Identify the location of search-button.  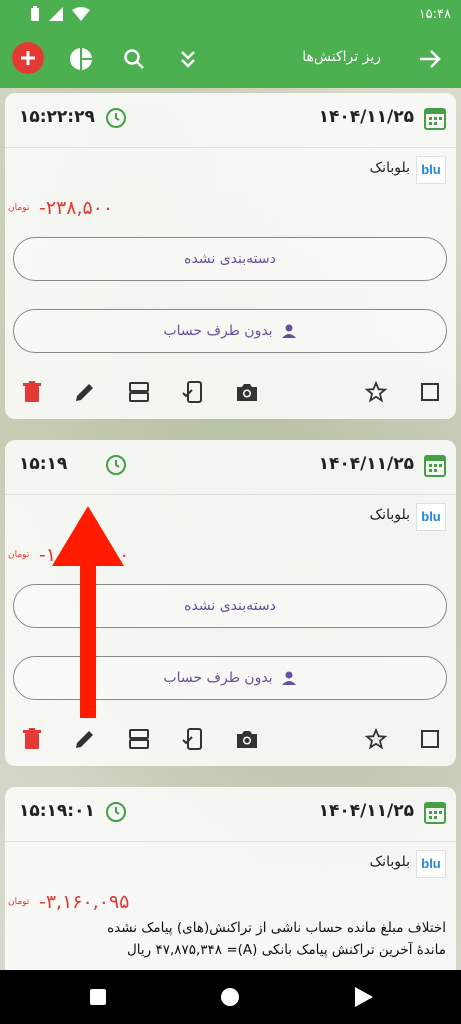
(134, 59).